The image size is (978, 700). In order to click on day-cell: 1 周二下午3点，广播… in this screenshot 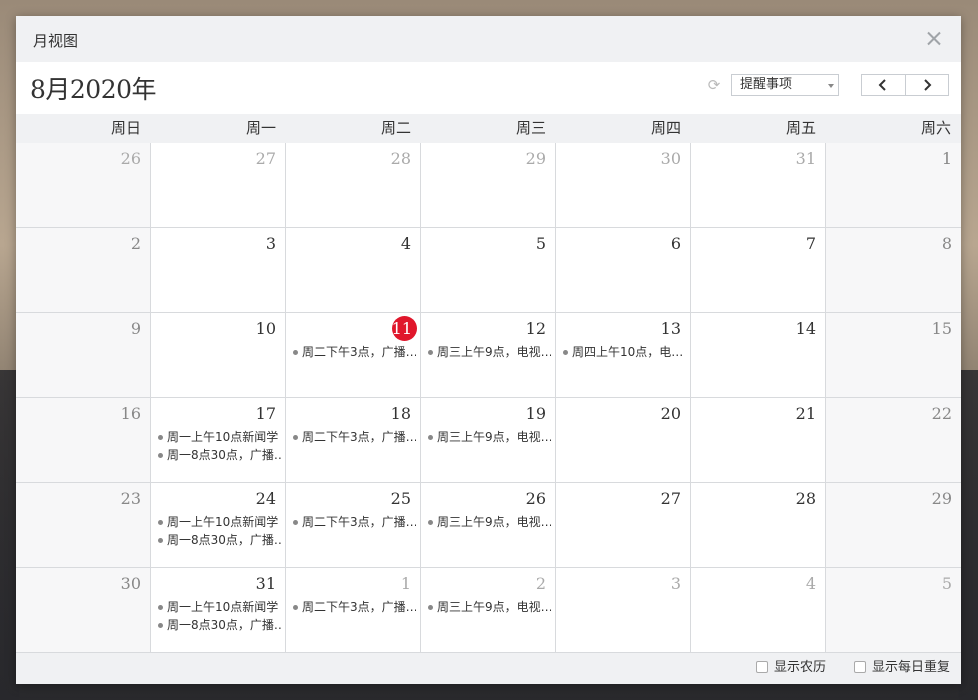, I will do `click(353, 610)`.